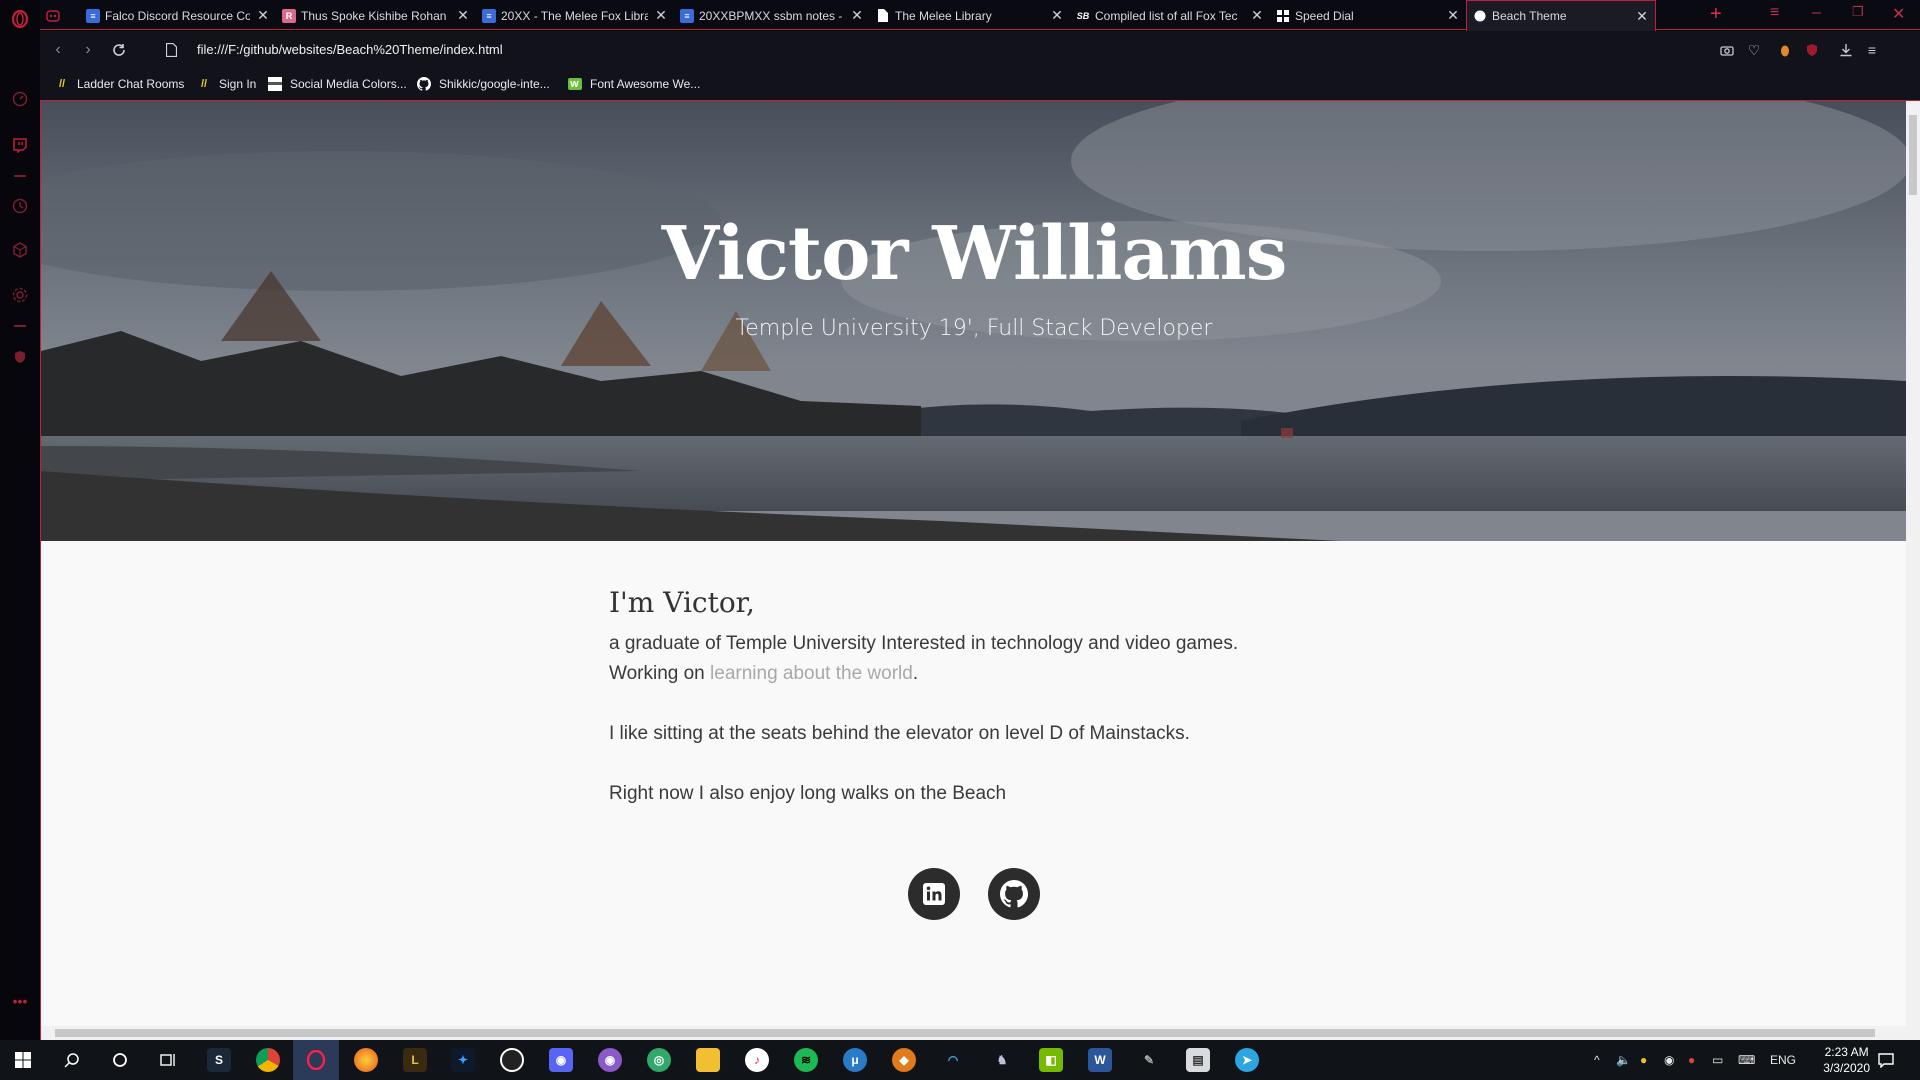  Describe the element at coordinates (88, 50) in the screenshot. I see `forward-icon: ›` at that location.